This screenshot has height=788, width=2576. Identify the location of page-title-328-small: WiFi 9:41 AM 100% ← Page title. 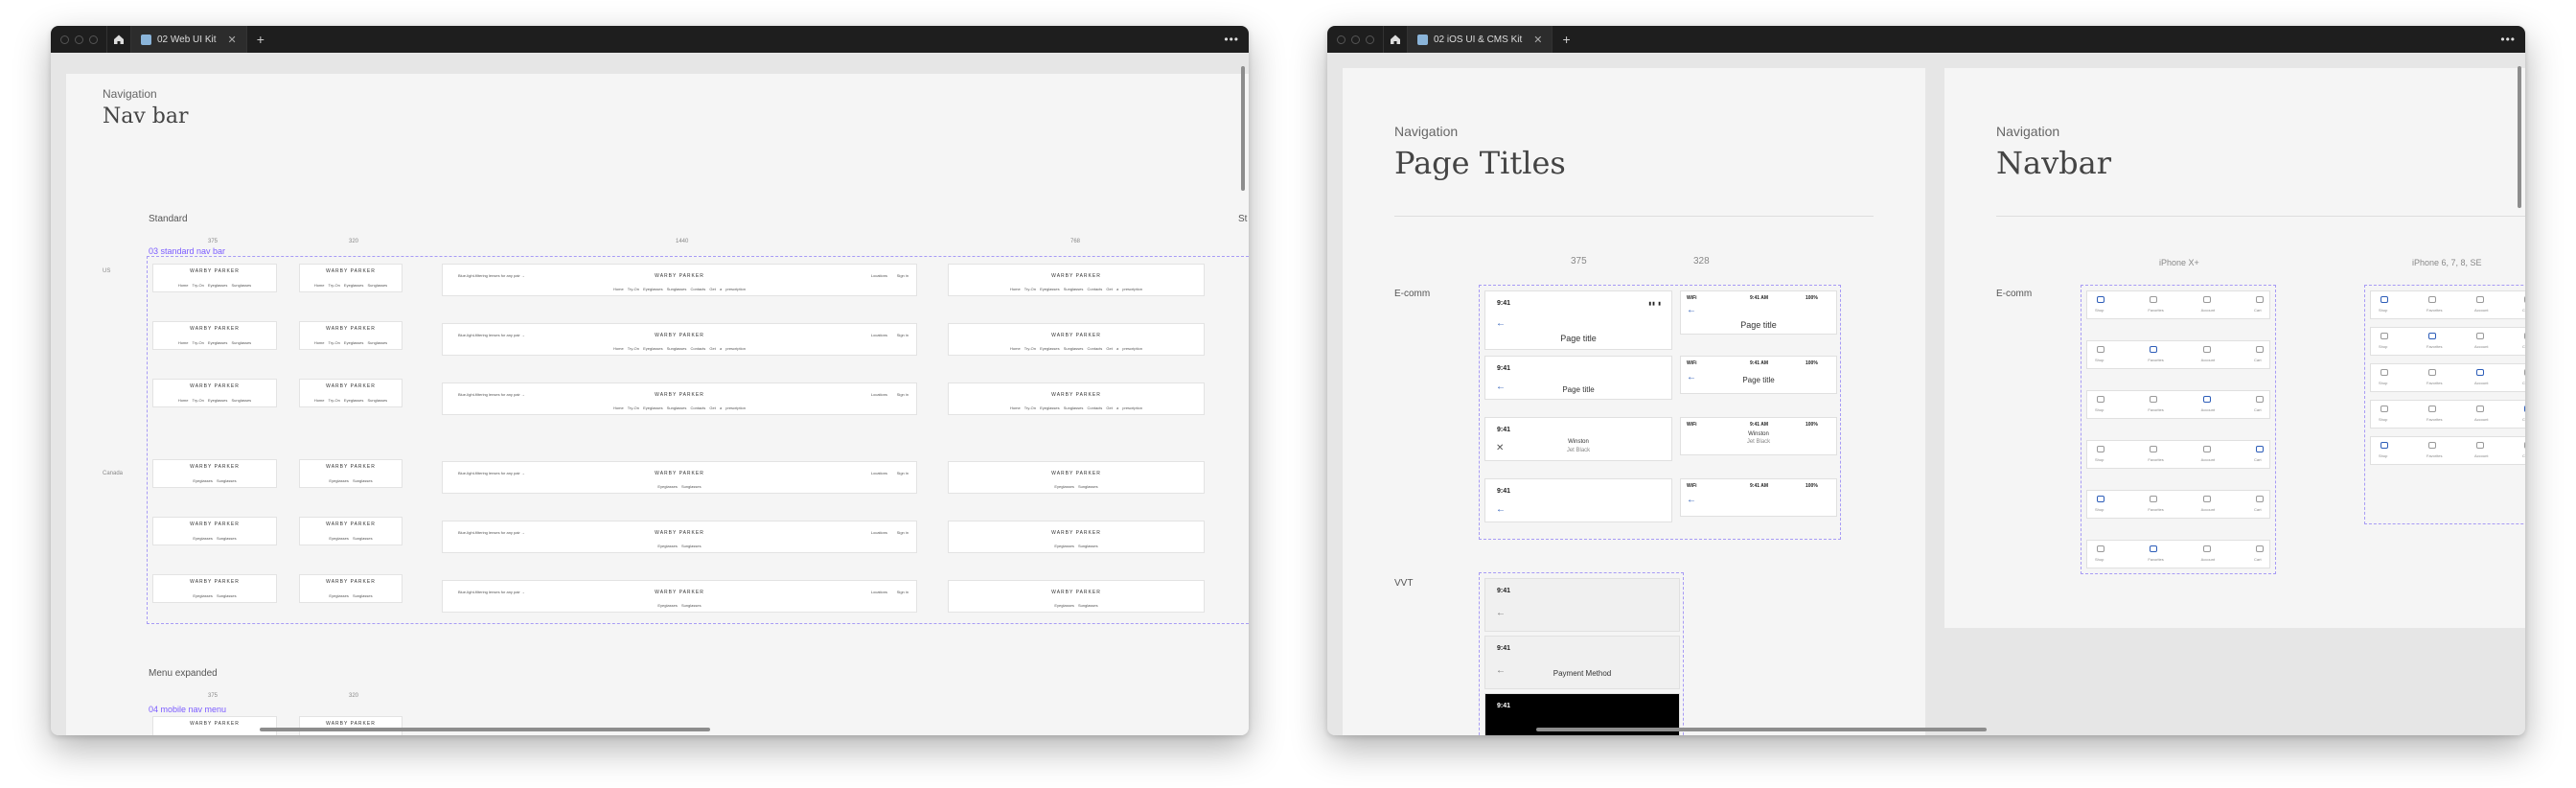
(1759, 375).